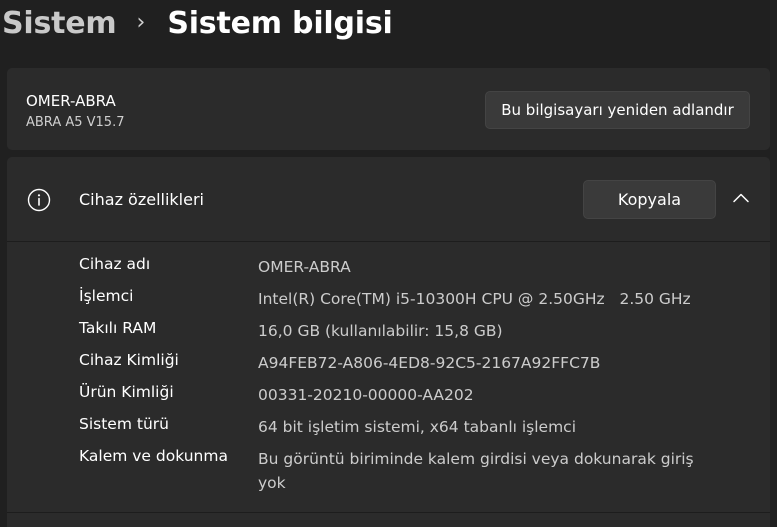  I want to click on chevron-up-icon, so click(741, 198).